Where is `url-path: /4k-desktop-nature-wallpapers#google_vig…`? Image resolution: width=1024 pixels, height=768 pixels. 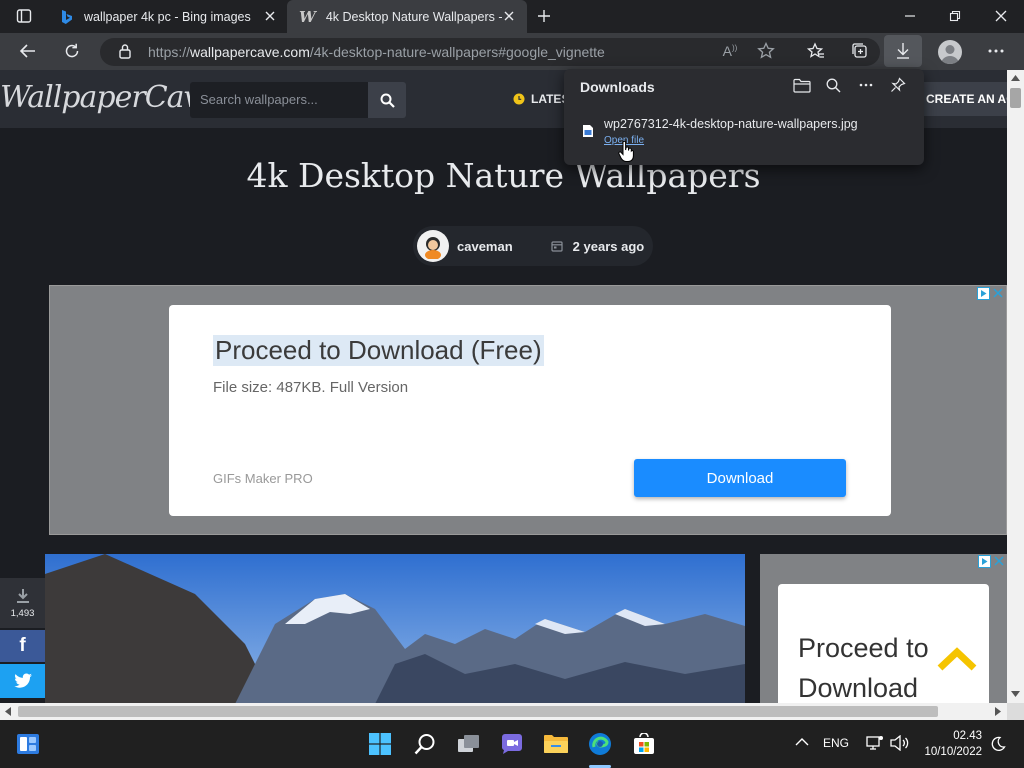
url-path: /4k-desktop-nature-wallpapers#google_vig… is located at coordinates (457, 52).